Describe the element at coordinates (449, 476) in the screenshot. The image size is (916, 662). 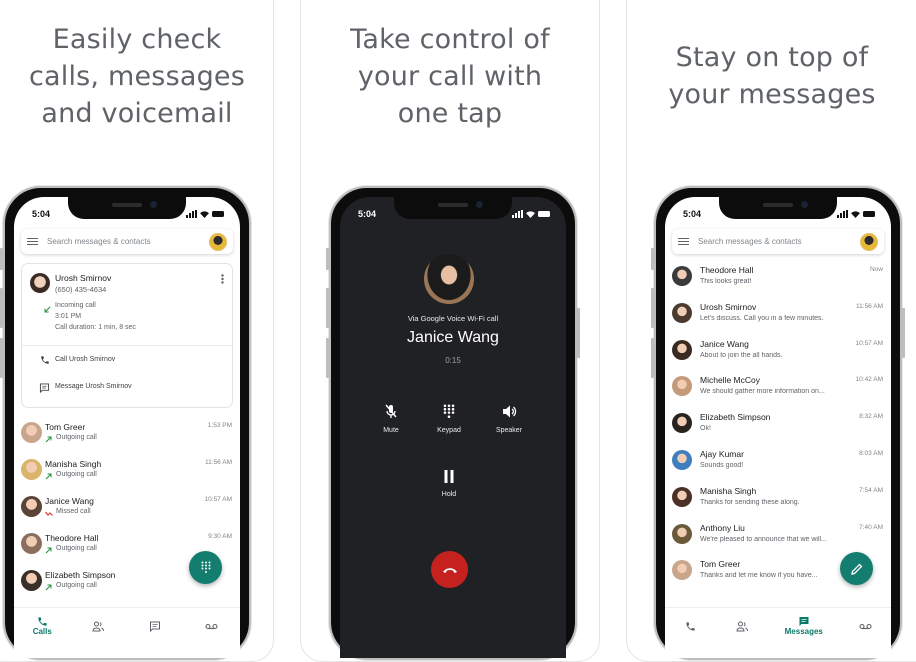
I see `pause-icon` at that location.